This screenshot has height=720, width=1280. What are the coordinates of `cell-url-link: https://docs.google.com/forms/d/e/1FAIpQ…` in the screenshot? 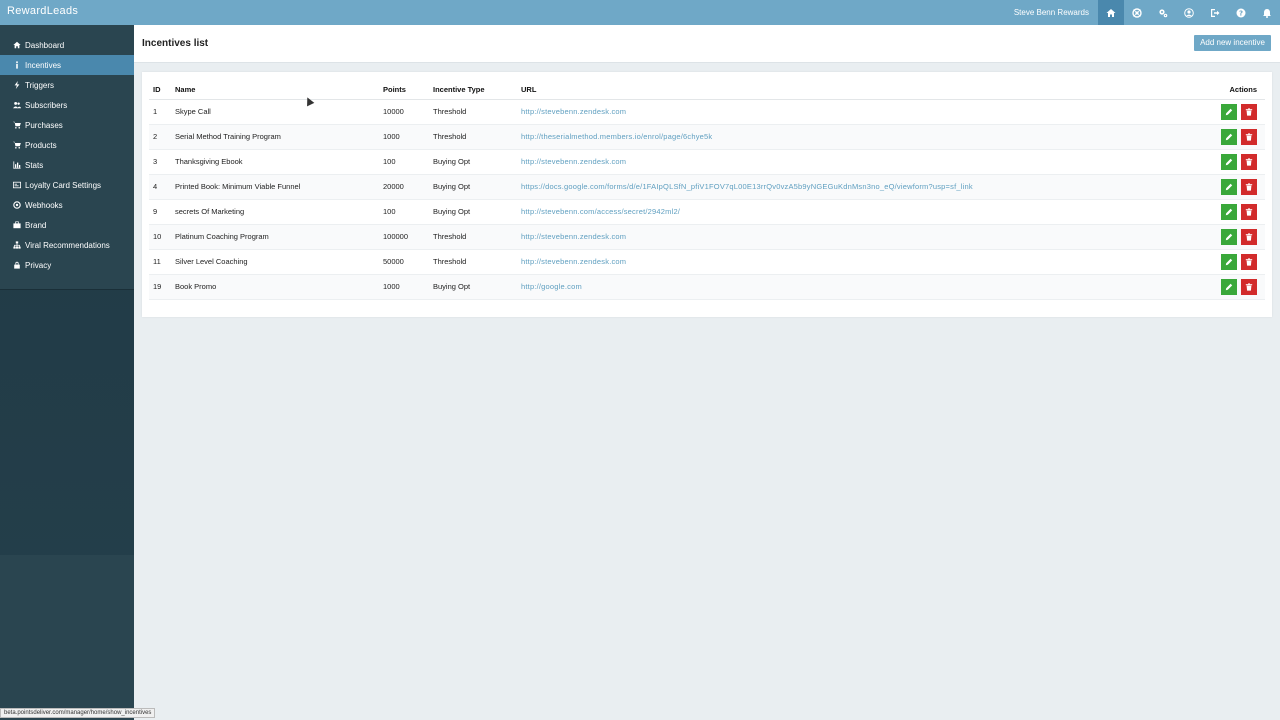 It's located at (856, 187).